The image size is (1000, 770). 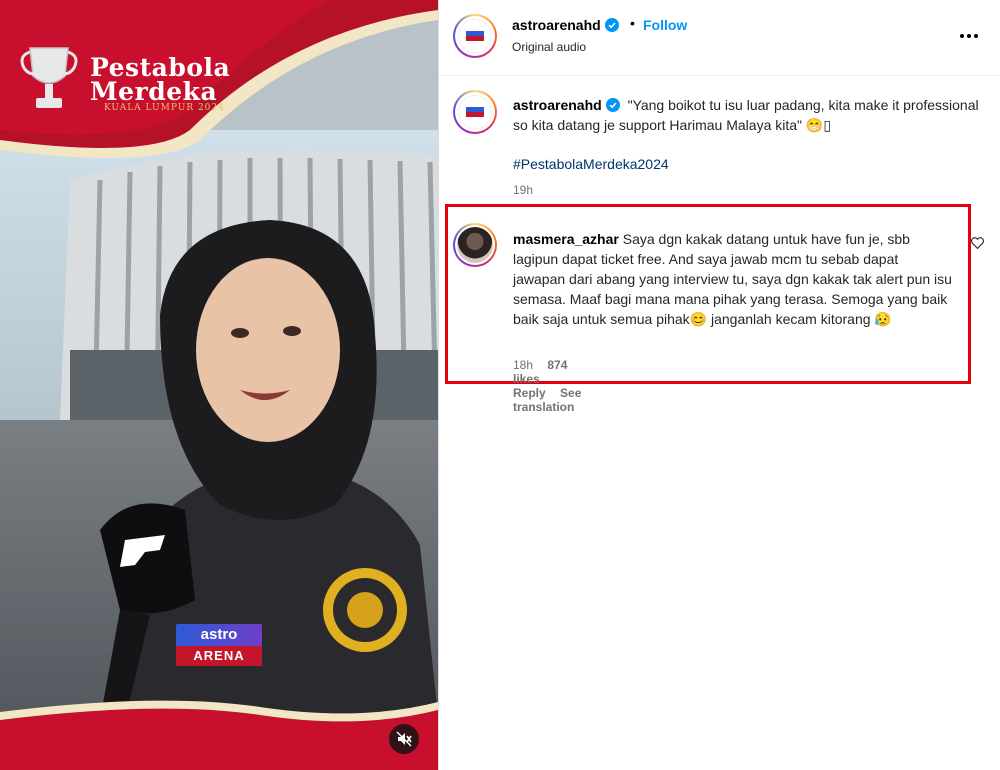 What do you see at coordinates (219, 635) in the screenshot?
I see `astro-label: astro` at bounding box center [219, 635].